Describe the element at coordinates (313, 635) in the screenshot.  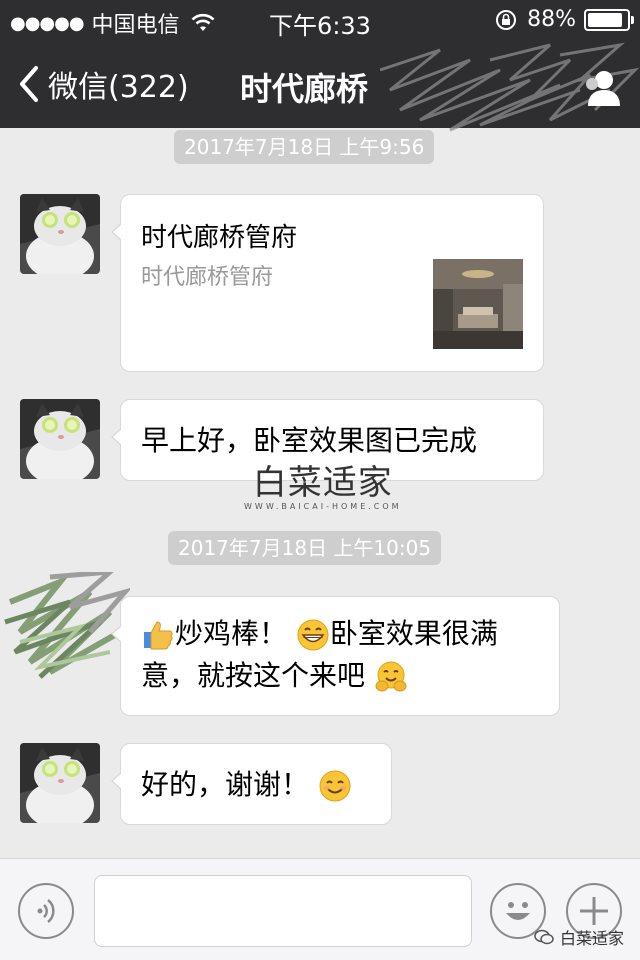
I see `grinning-face-icon` at that location.